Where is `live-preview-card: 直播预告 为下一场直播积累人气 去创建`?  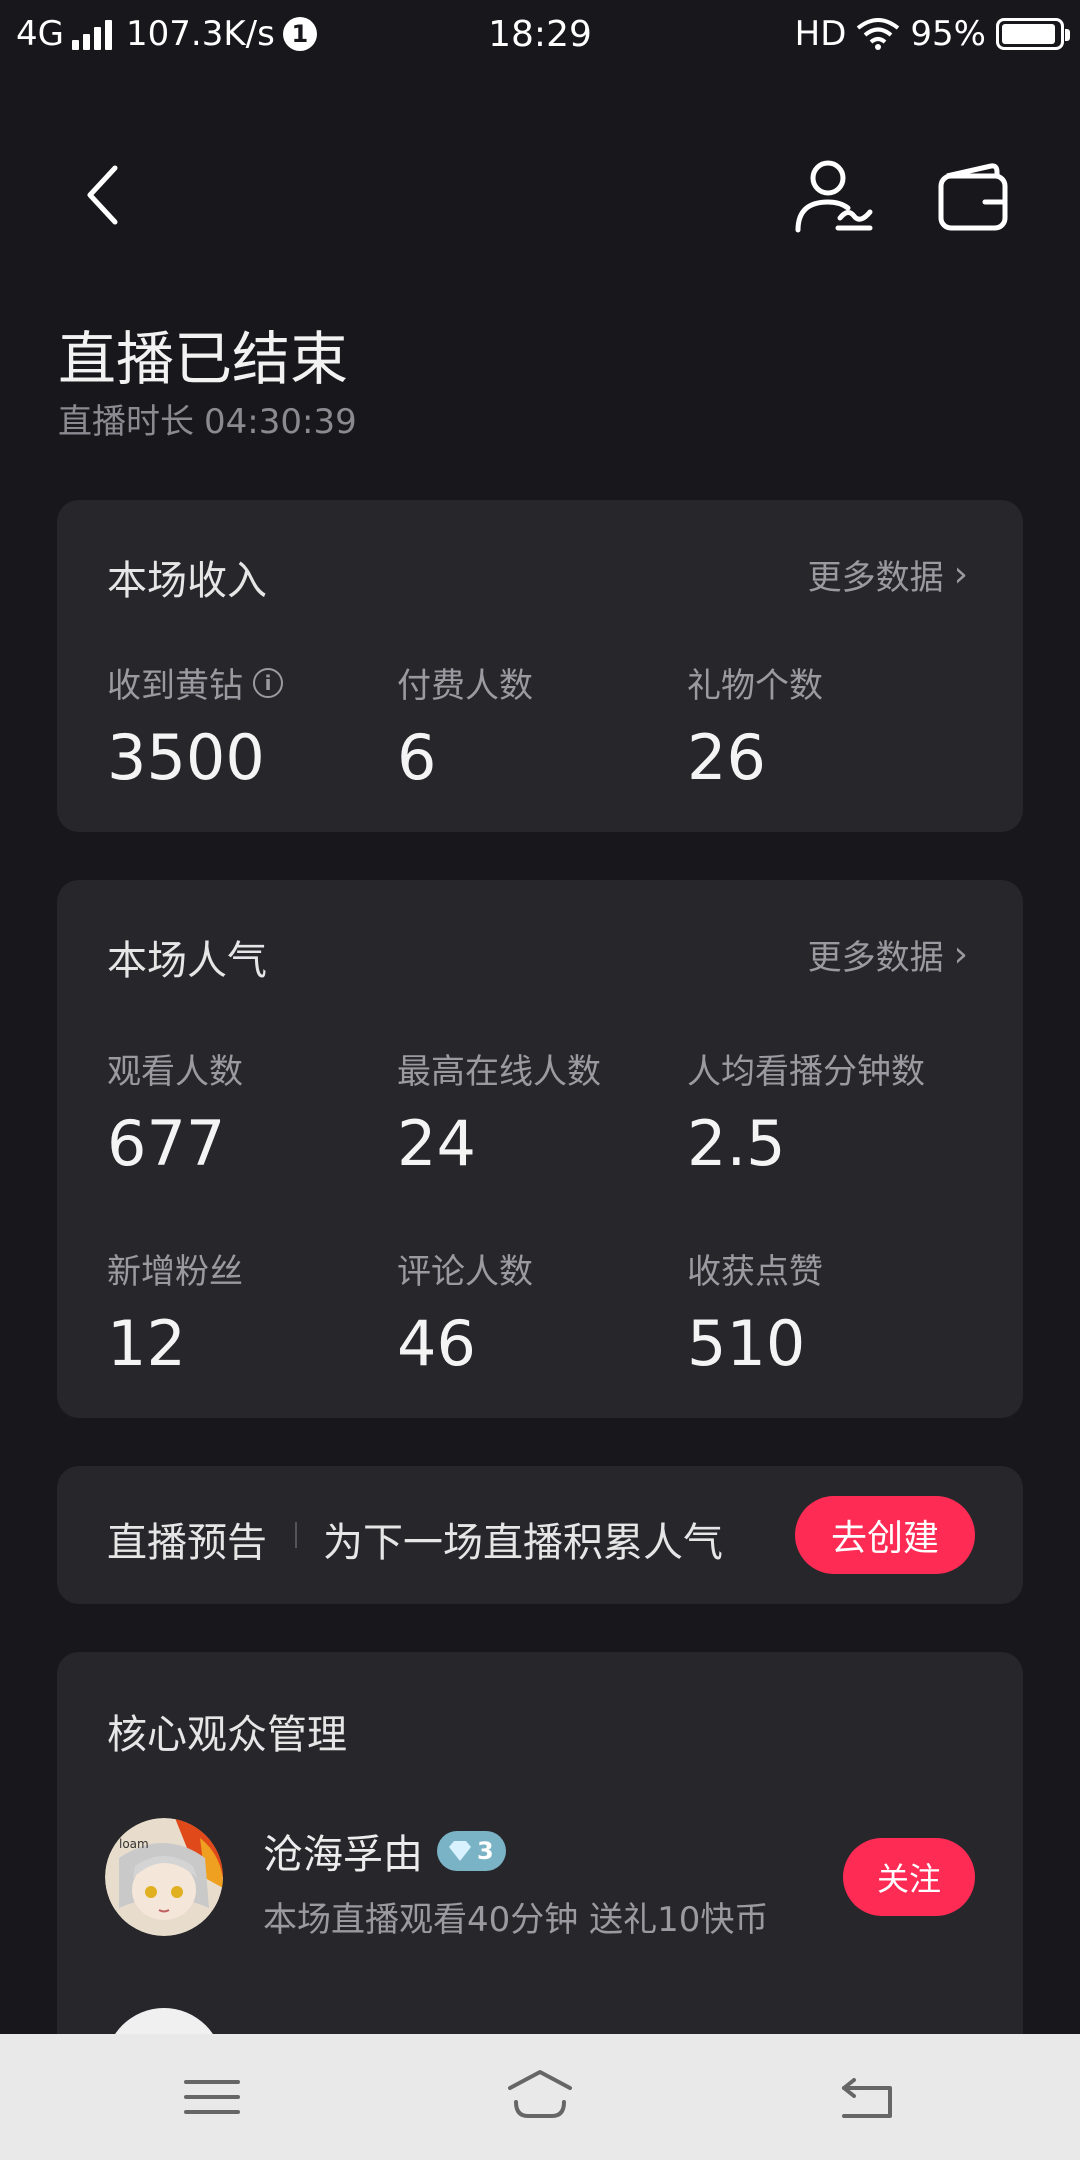 live-preview-card: 直播预告 为下一场直播积累人气 去创建 is located at coordinates (540, 1535).